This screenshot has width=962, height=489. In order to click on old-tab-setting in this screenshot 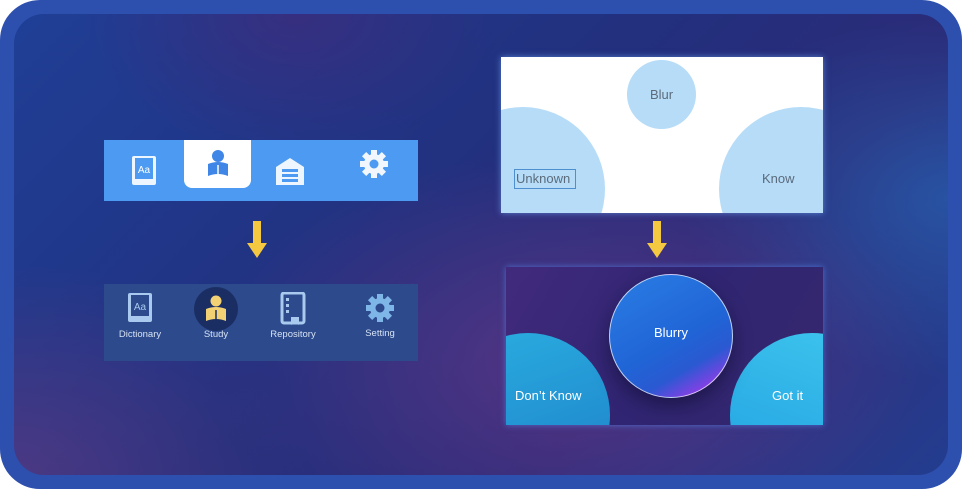, I will do `click(374, 174)`.